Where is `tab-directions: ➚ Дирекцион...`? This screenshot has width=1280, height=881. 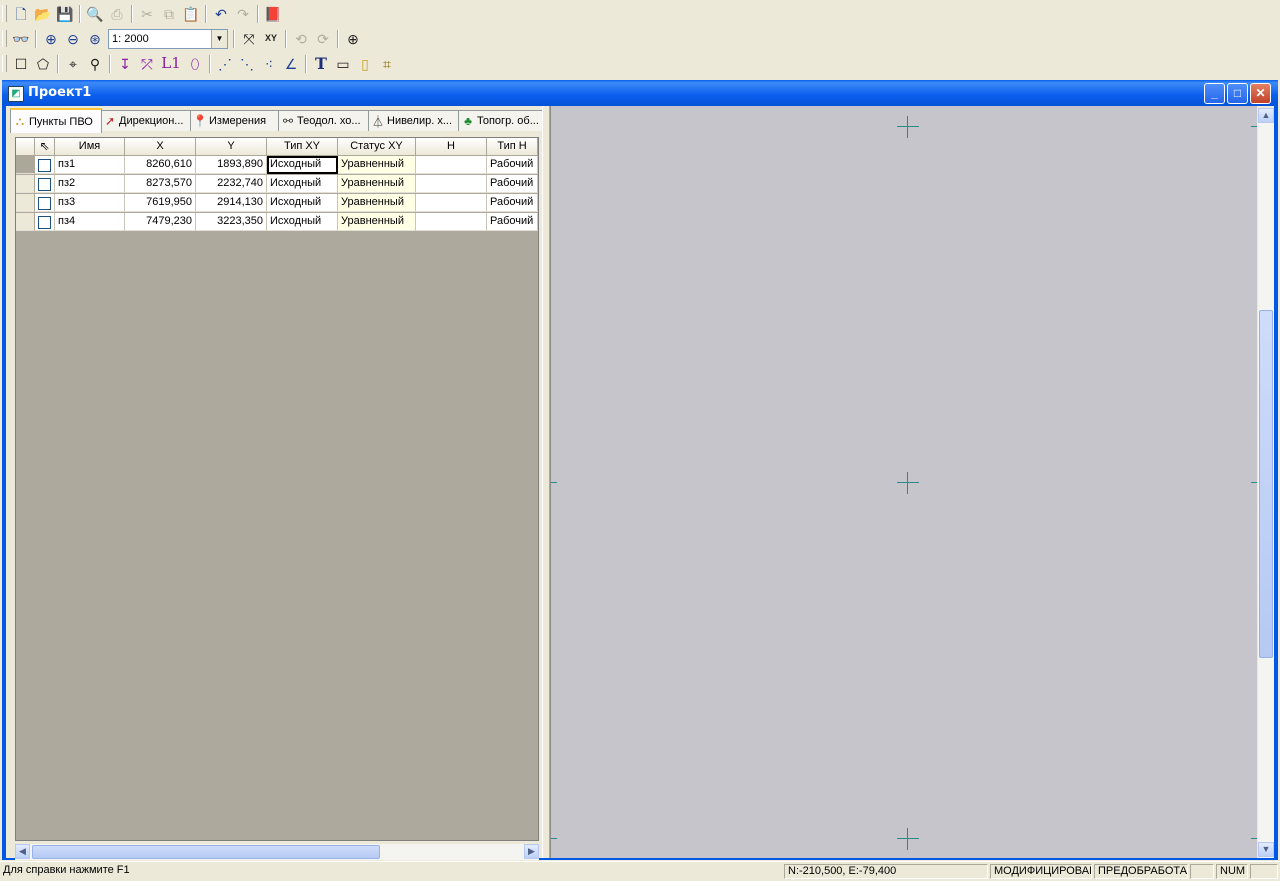
tab-directions: ➚ Дирекцион... is located at coordinates (146, 120).